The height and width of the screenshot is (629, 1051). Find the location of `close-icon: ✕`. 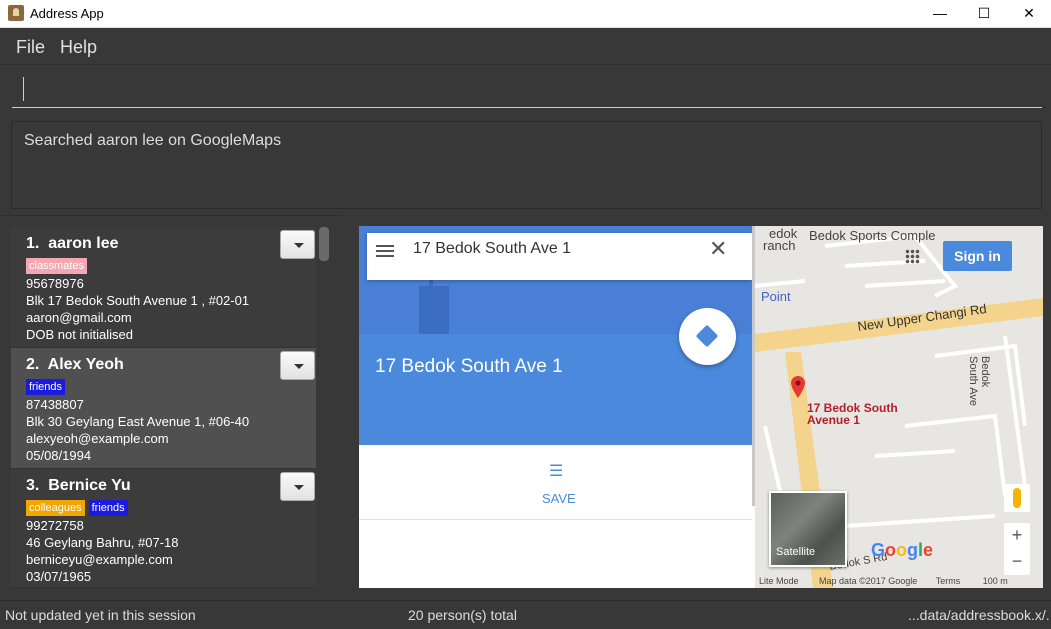

close-icon: ✕ is located at coordinates (718, 249).